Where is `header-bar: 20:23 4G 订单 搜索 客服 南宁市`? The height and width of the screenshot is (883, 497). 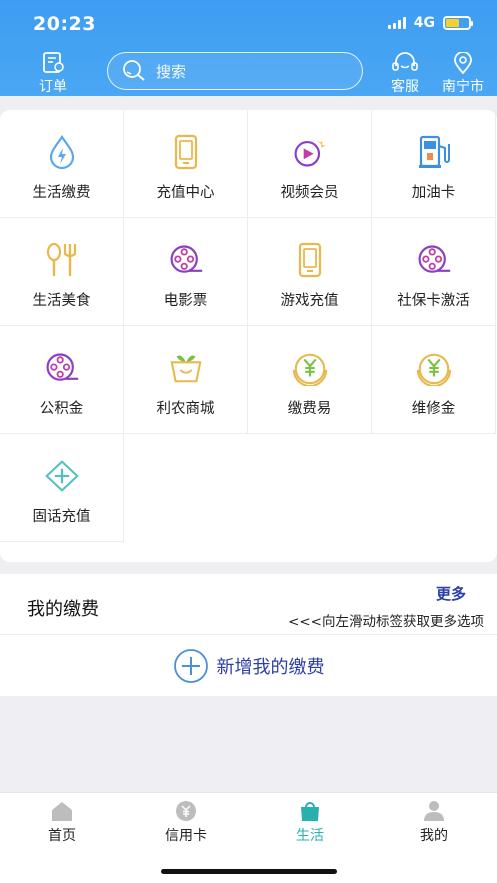 header-bar: 20:23 4G 订单 搜索 客服 南宁市 is located at coordinates (248, 48).